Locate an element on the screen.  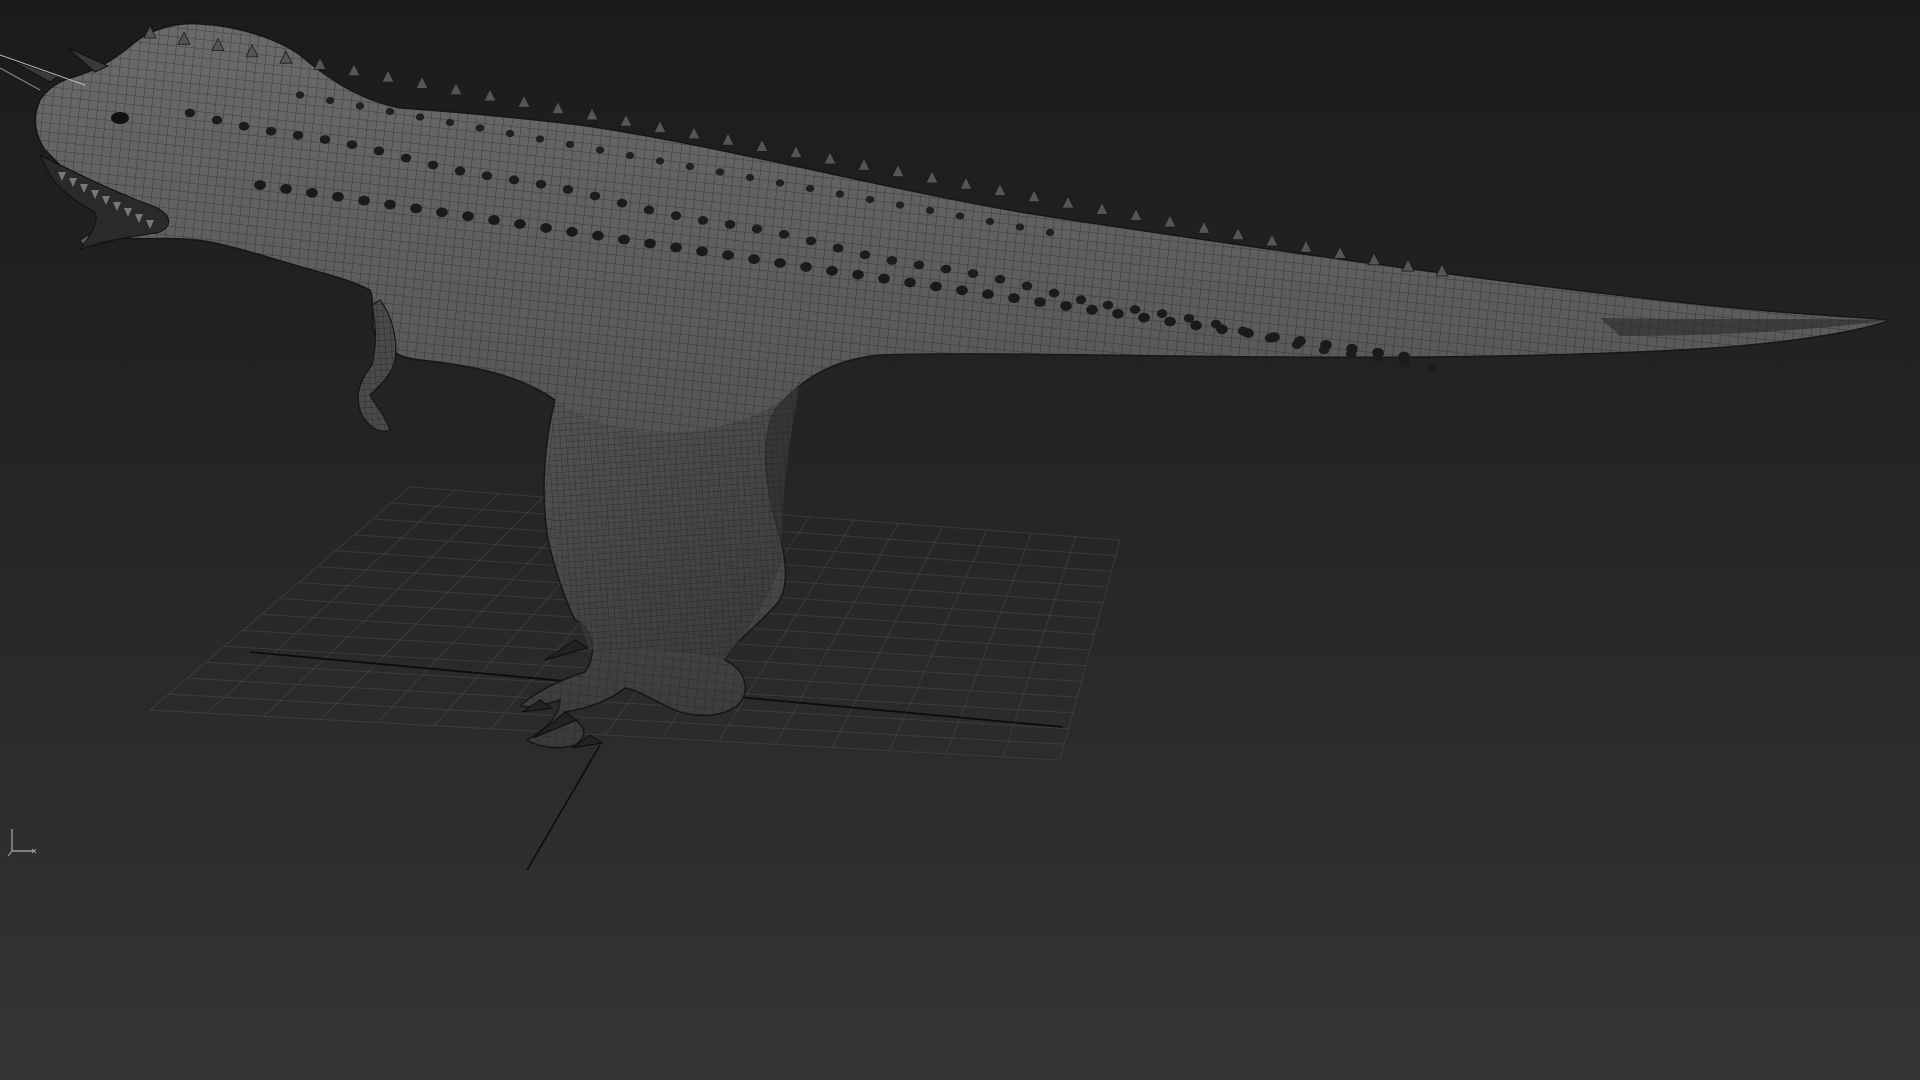
grid-axis-z is located at coordinates (563, 807).